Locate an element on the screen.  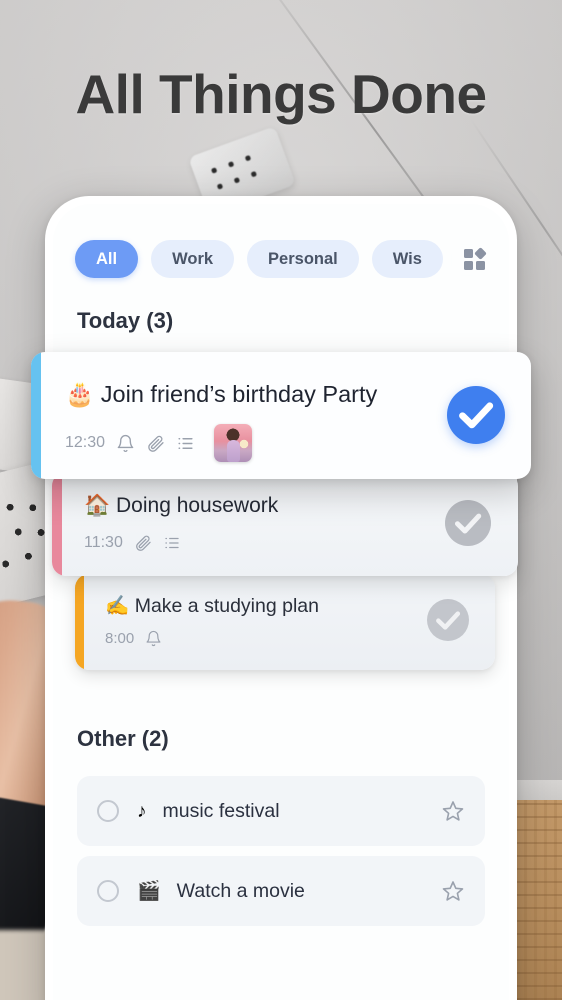
task-card: 🎂 Join friend’s birthday Party 12:30 is located at coordinates (281, 415).